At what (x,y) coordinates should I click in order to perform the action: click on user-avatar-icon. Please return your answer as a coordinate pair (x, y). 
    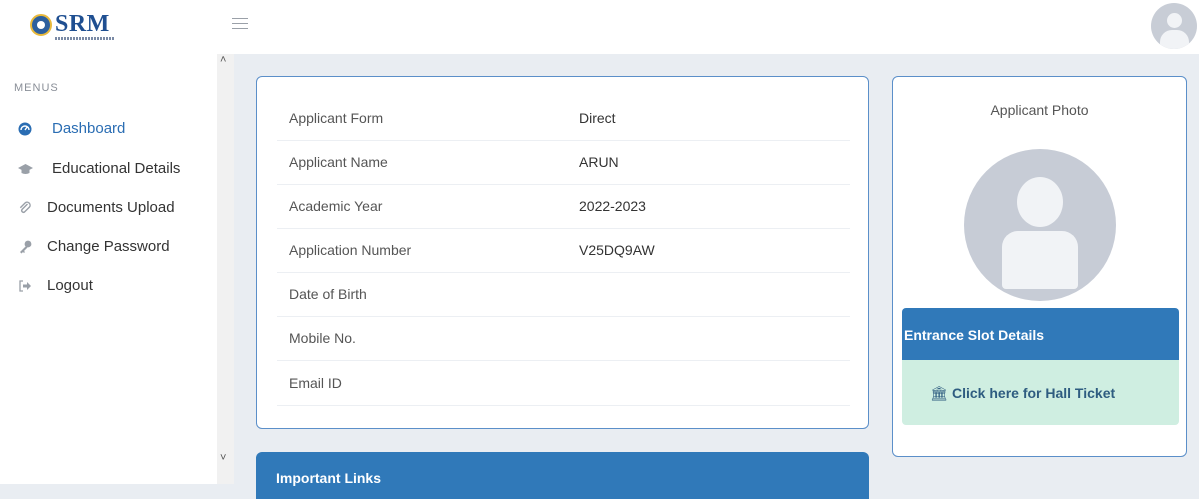
    Looking at the image, I should click on (1174, 26).